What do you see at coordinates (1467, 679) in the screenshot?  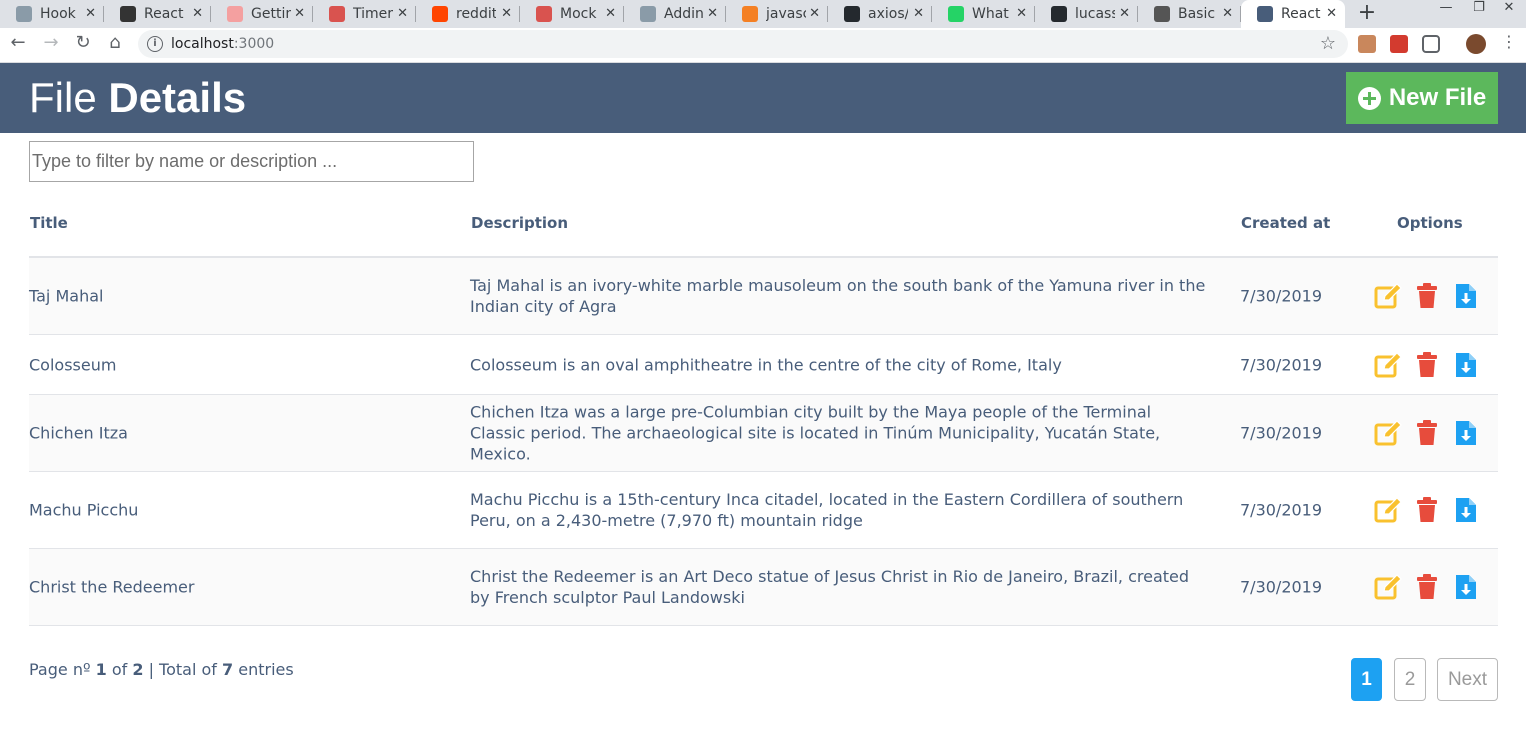 I see `next-page-button: Next` at bounding box center [1467, 679].